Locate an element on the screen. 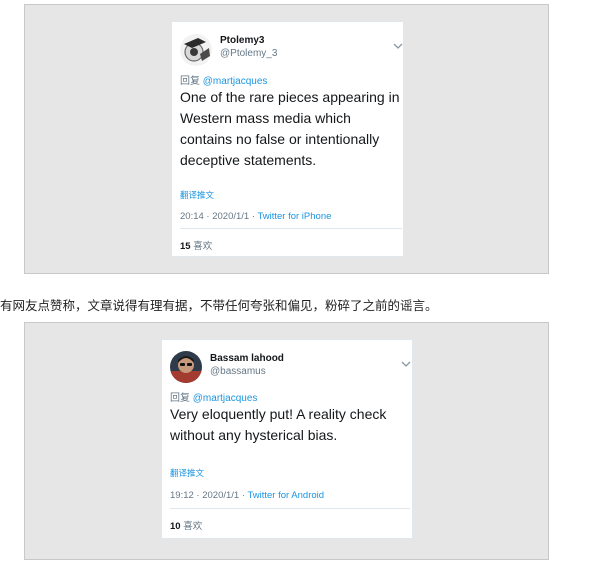  tweet-meta: 19:12 · 2020/1/1 · Twitter for Android is located at coordinates (247, 495).